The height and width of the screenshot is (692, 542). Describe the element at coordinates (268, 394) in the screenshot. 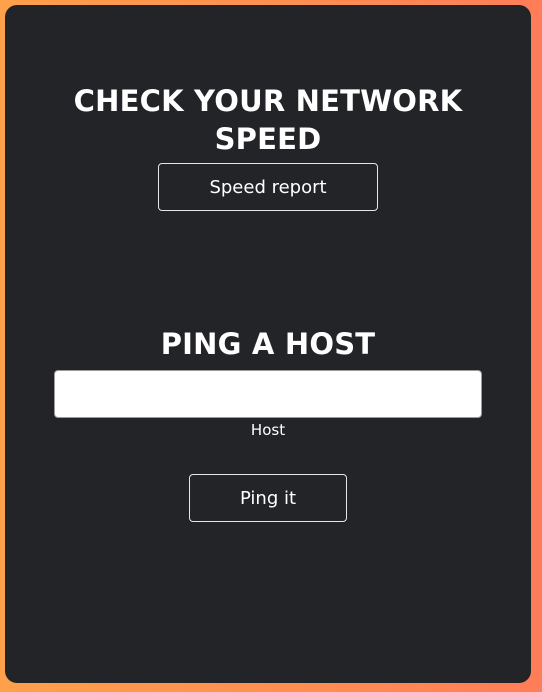

I see `host-input` at that location.